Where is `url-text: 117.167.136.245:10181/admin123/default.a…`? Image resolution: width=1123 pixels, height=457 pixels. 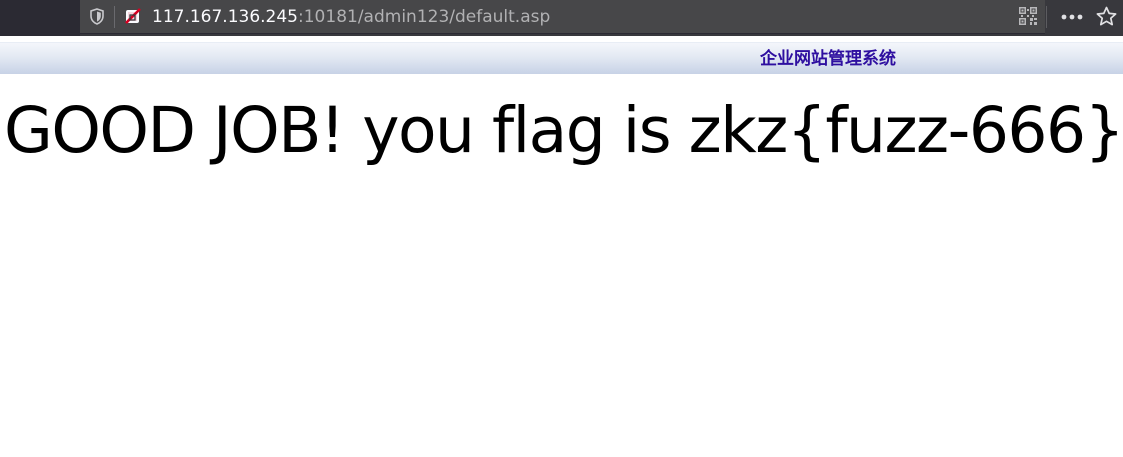
url-text: 117.167.136.245:10181/admin123/default.a… is located at coordinates (351, 17).